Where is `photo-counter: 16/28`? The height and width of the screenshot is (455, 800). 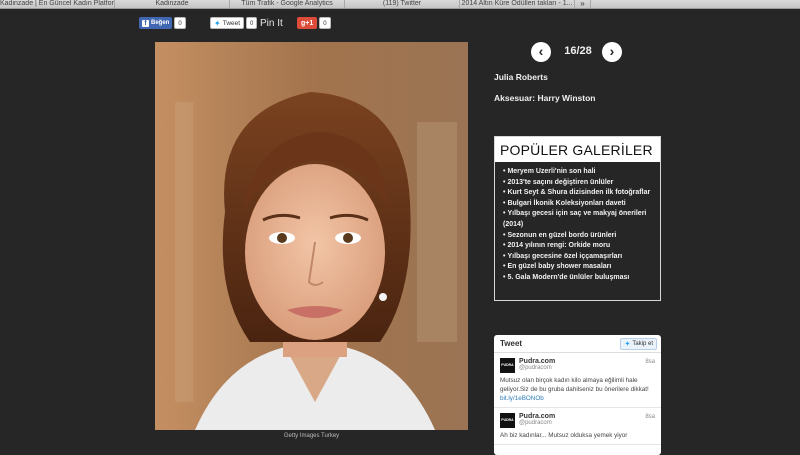
photo-counter: 16/28 is located at coordinates (578, 51).